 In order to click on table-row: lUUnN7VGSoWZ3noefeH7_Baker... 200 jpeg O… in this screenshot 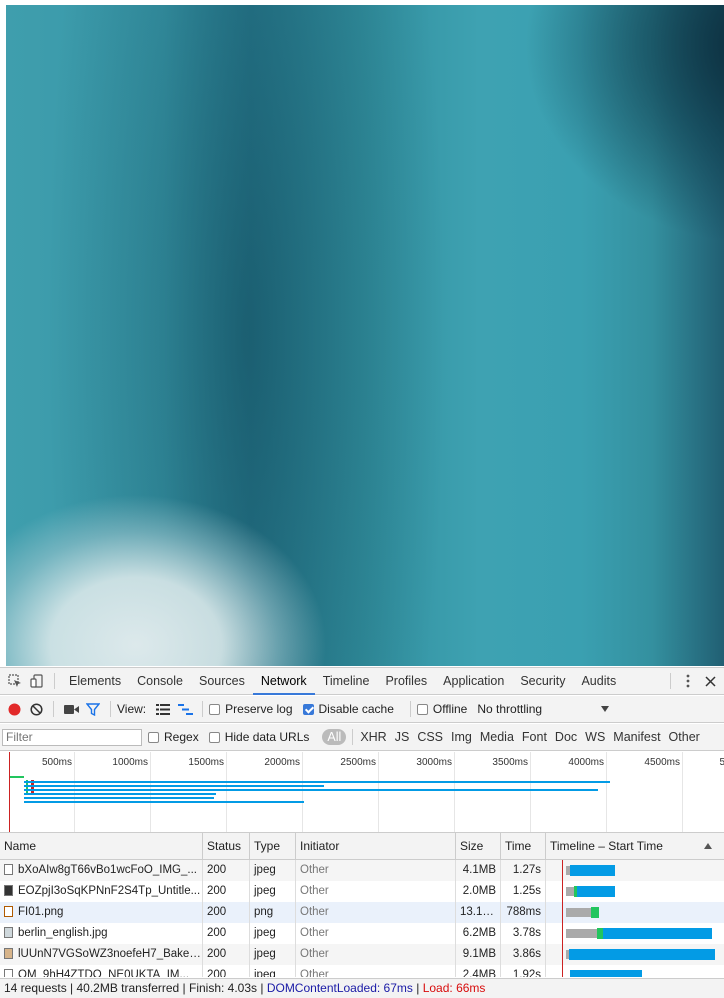, I will do `click(362, 954)`.